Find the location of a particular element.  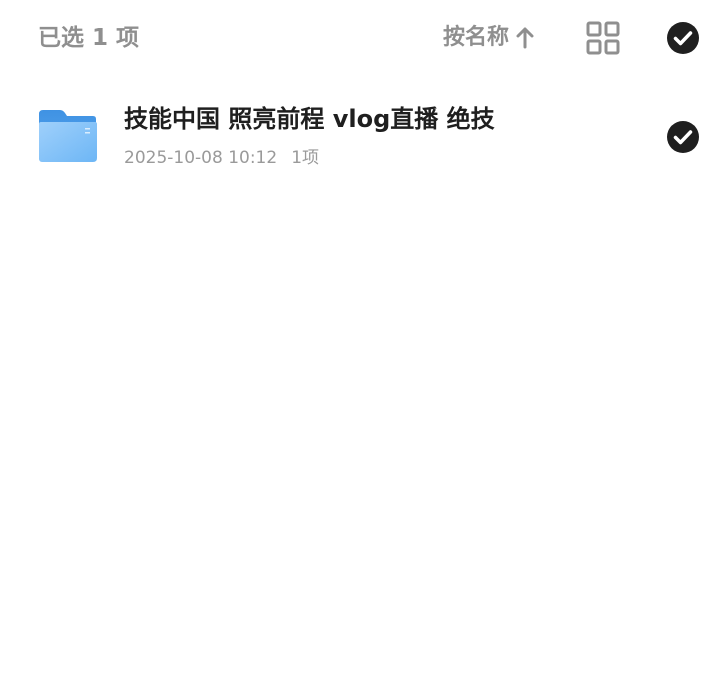

row-check-icon is located at coordinates (683, 137).